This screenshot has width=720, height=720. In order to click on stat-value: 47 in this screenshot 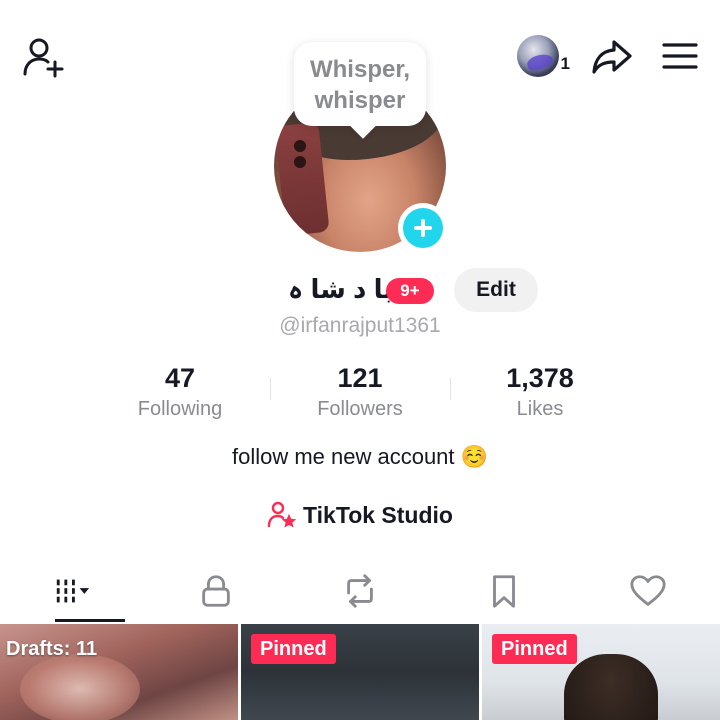, I will do `click(180, 378)`.